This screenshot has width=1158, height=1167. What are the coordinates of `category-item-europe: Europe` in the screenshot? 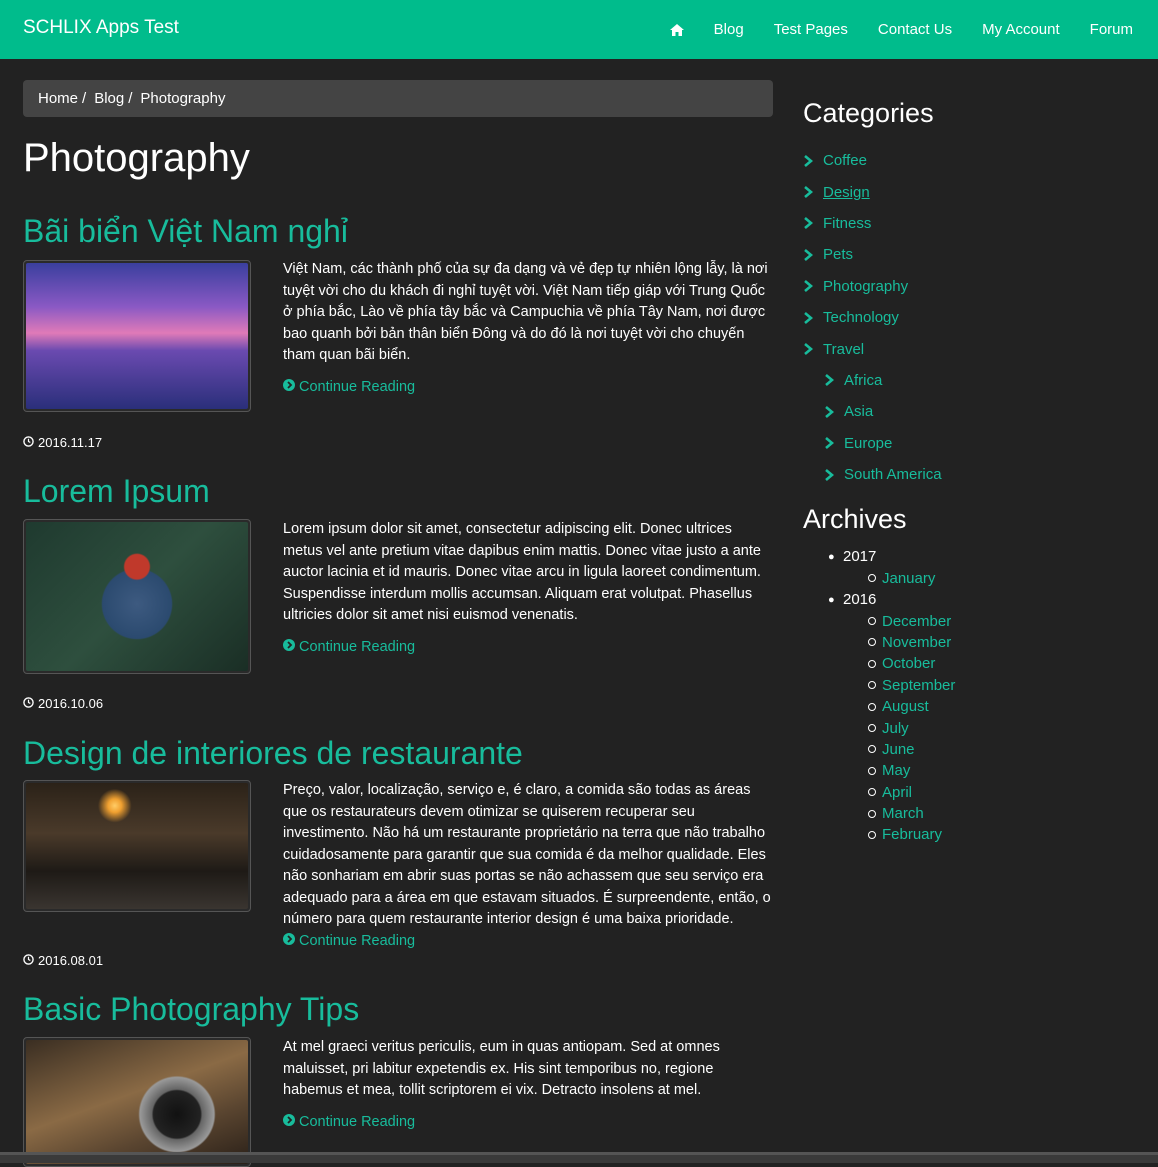 It's located at (872, 443).